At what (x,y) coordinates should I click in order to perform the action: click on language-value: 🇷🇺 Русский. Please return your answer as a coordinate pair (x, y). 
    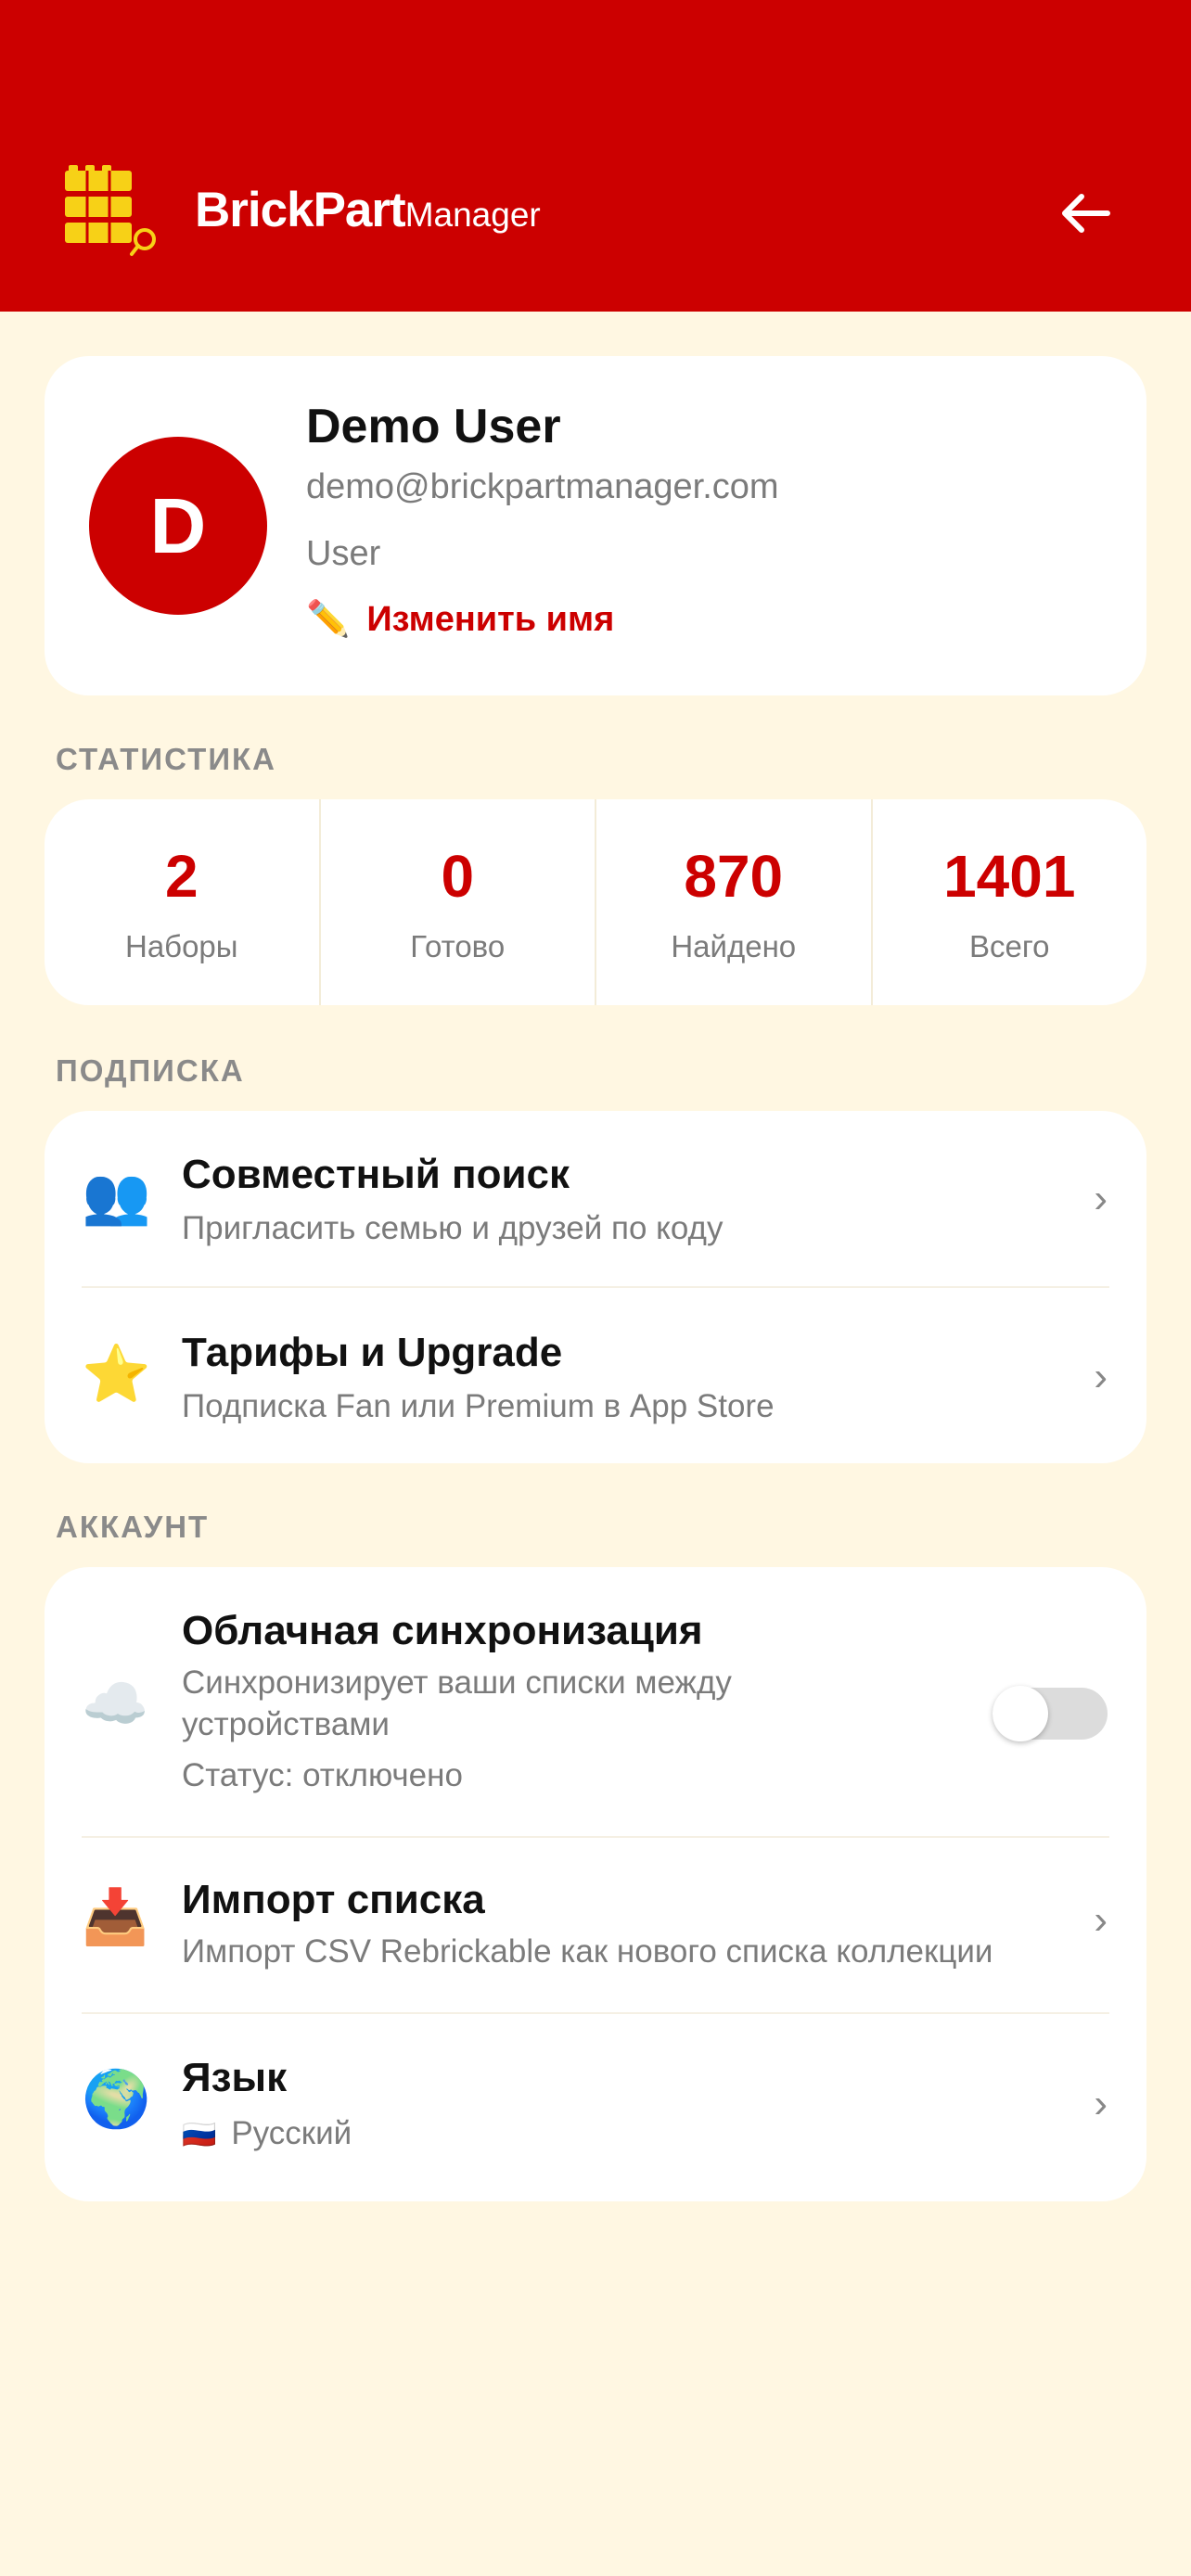
    Looking at the image, I should click on (267, 2134).